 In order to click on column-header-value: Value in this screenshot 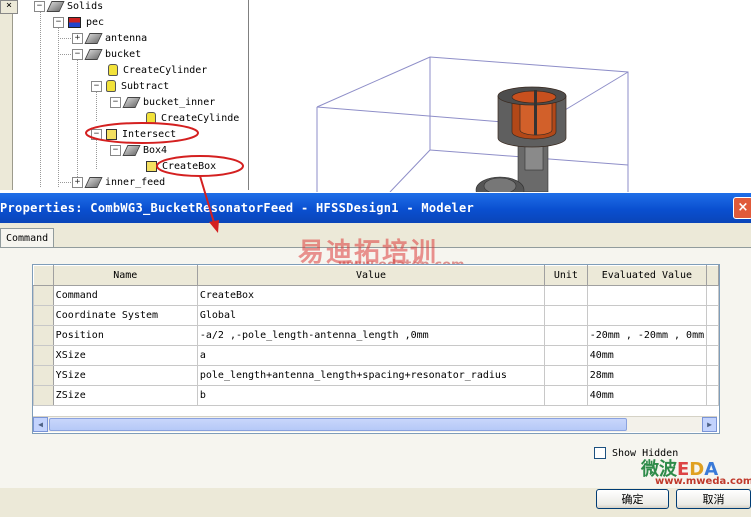, I will do `click(371, 275)`.